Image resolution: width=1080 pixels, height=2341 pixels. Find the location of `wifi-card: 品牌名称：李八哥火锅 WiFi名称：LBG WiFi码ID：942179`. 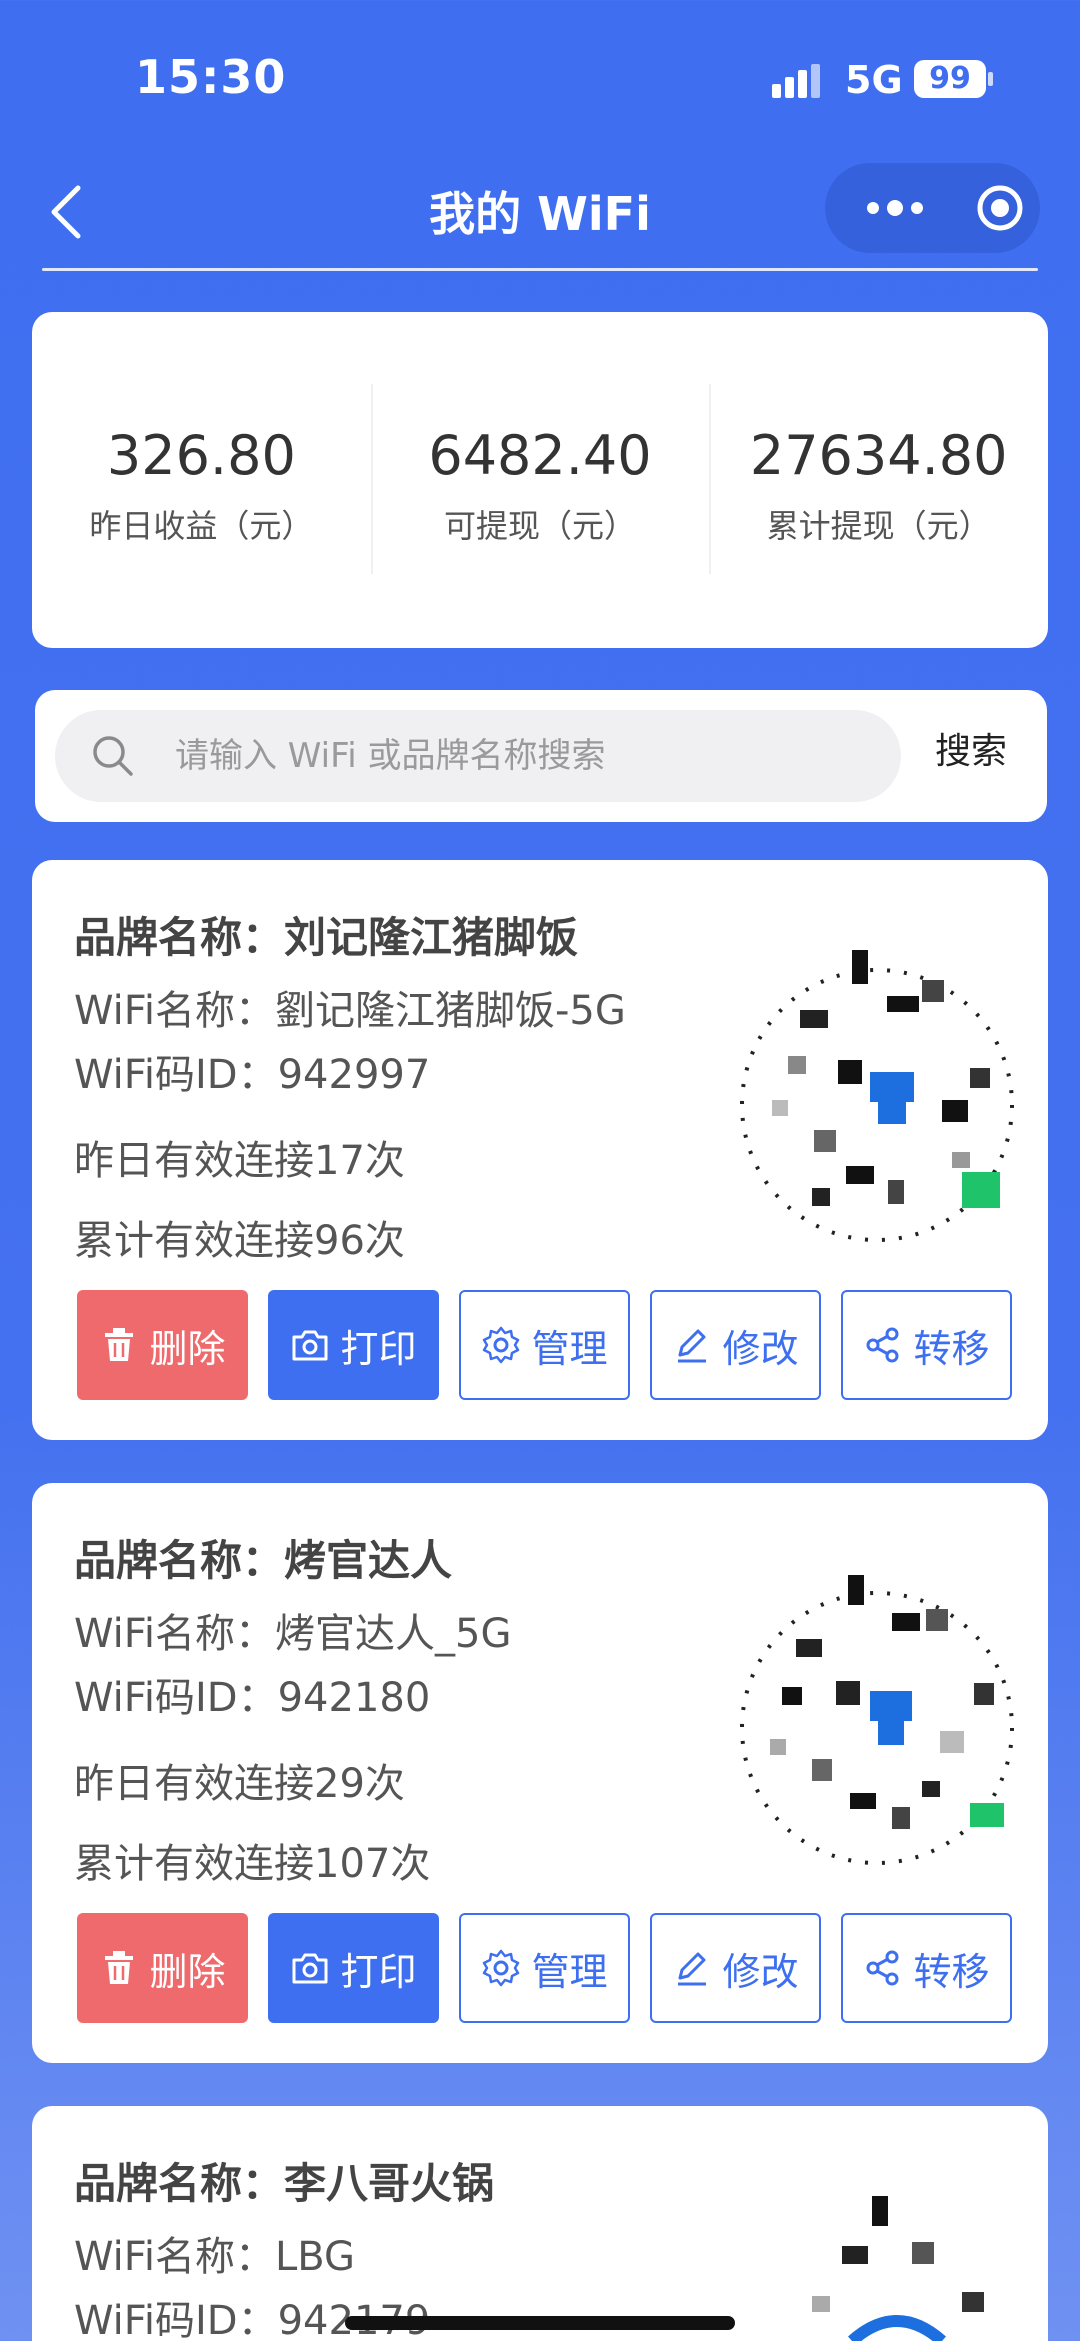

wifi-card: 品牌名称：李八哥火锅 WiFi名称：LBG WiFi码ID：942179 is located at coordinates (540, 2223).